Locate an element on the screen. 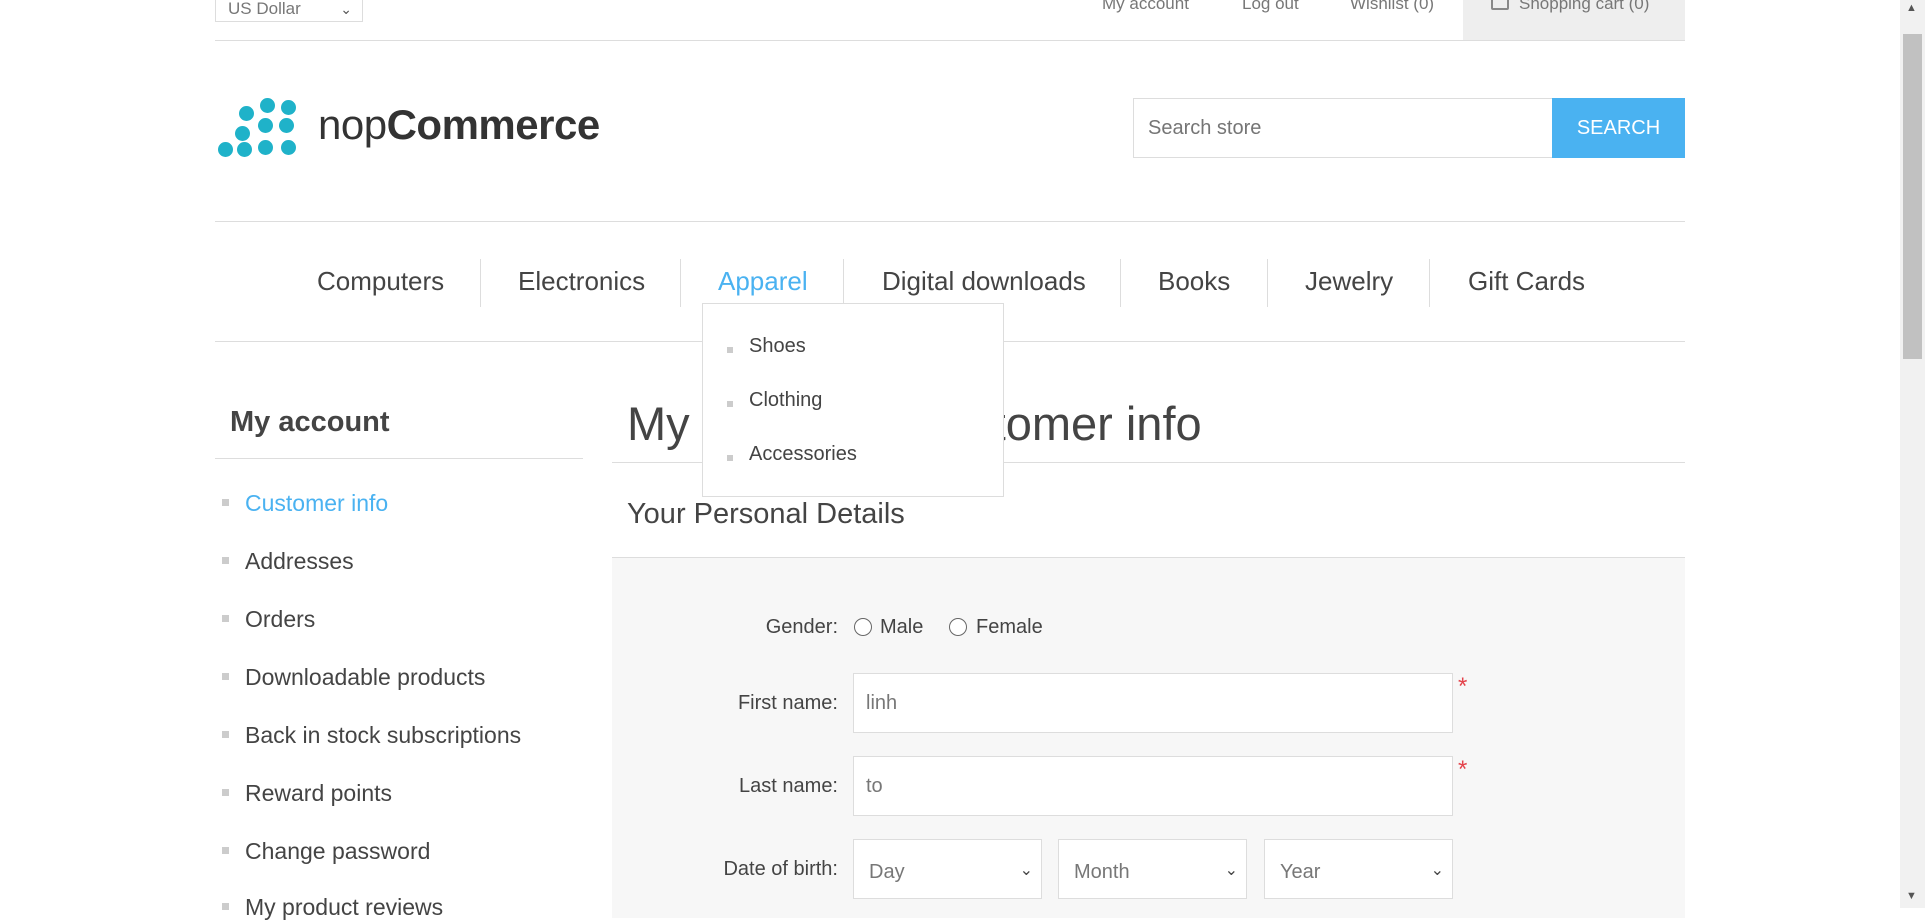  section-title: Your Personal Details is located at coordinates (766, 514).